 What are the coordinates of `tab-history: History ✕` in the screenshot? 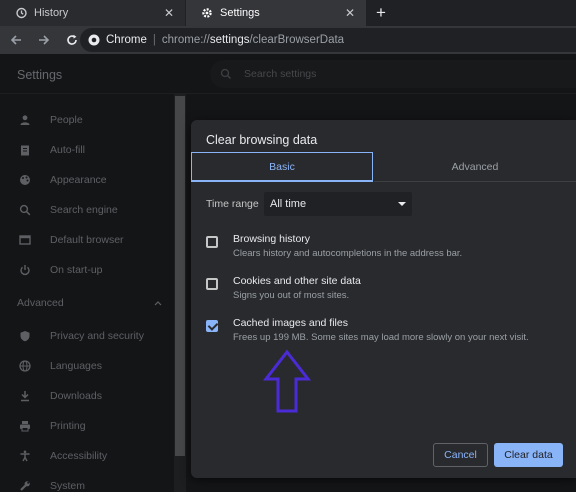 It's located at (92, 13).